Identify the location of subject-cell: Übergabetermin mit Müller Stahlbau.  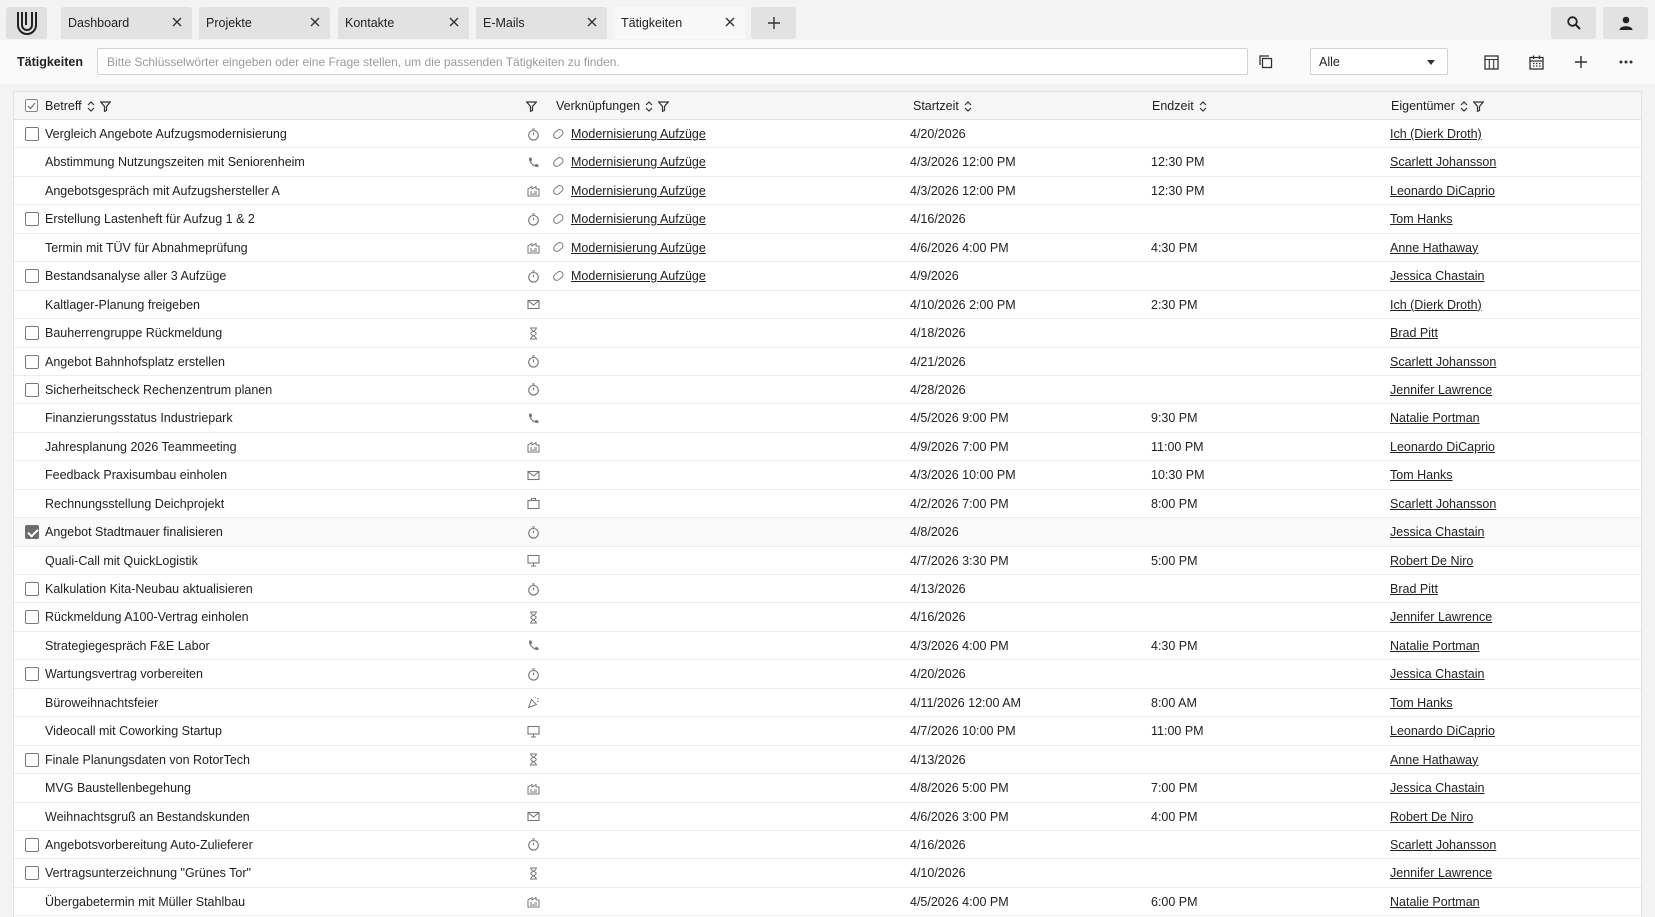
(145, 902).